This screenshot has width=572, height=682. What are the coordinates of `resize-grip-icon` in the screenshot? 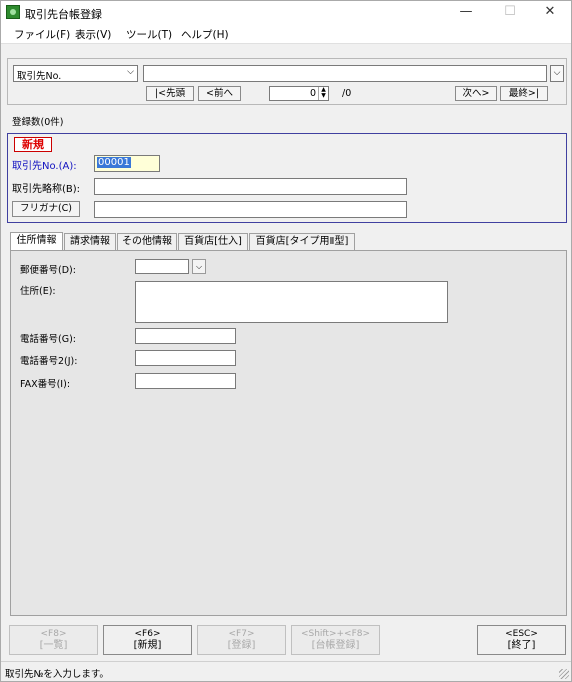 It's located at (564, 674).